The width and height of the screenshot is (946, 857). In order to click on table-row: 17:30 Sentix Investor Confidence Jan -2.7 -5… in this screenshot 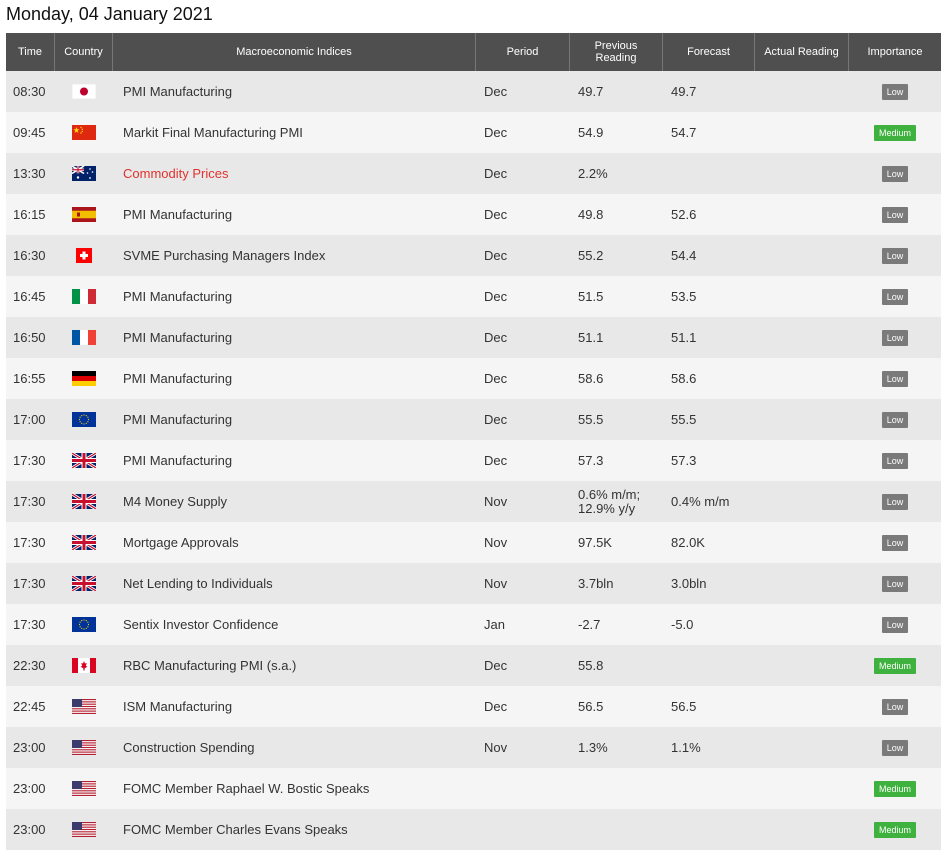, I will do `click(473, 624)`.